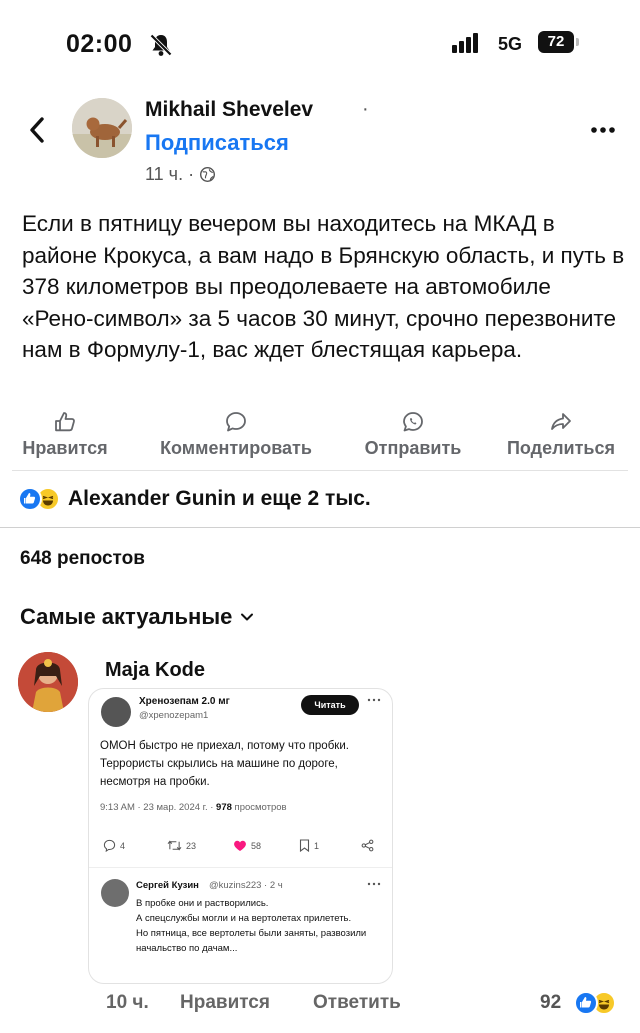  I want to click on share-nodes-icon, so click(367, 845).